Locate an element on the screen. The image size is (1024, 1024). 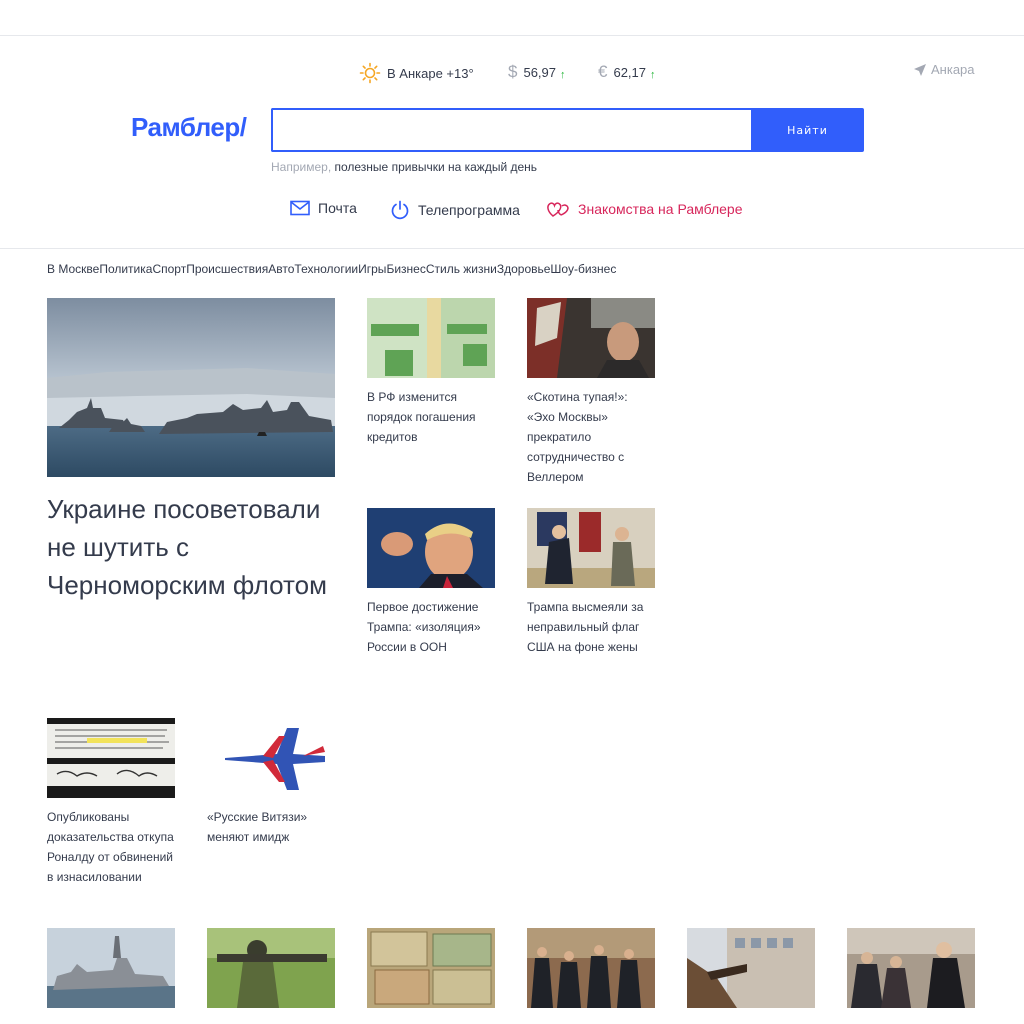
weather-widget: В Анкаре +13° is located at coordinates (416, 73).